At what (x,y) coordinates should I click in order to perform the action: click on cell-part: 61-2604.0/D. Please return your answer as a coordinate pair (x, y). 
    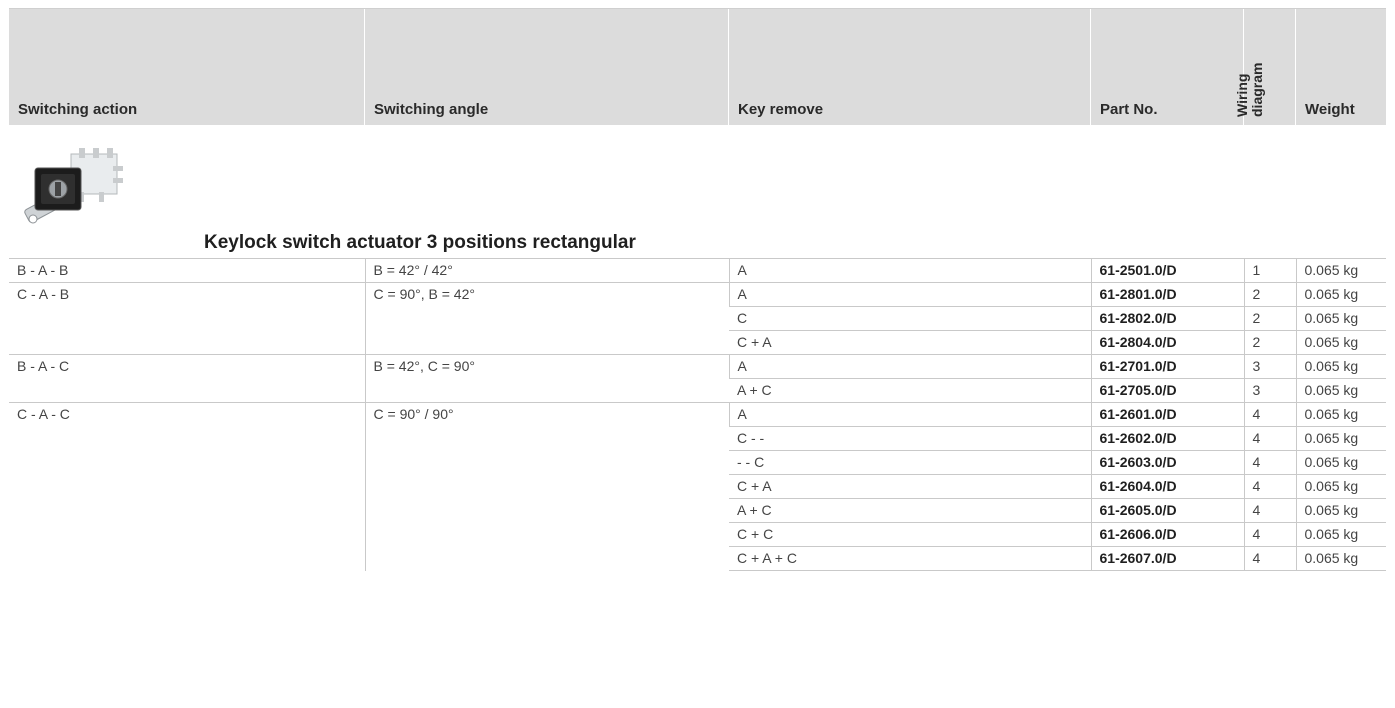
    Looking at the image, I should click on (1167, 486).